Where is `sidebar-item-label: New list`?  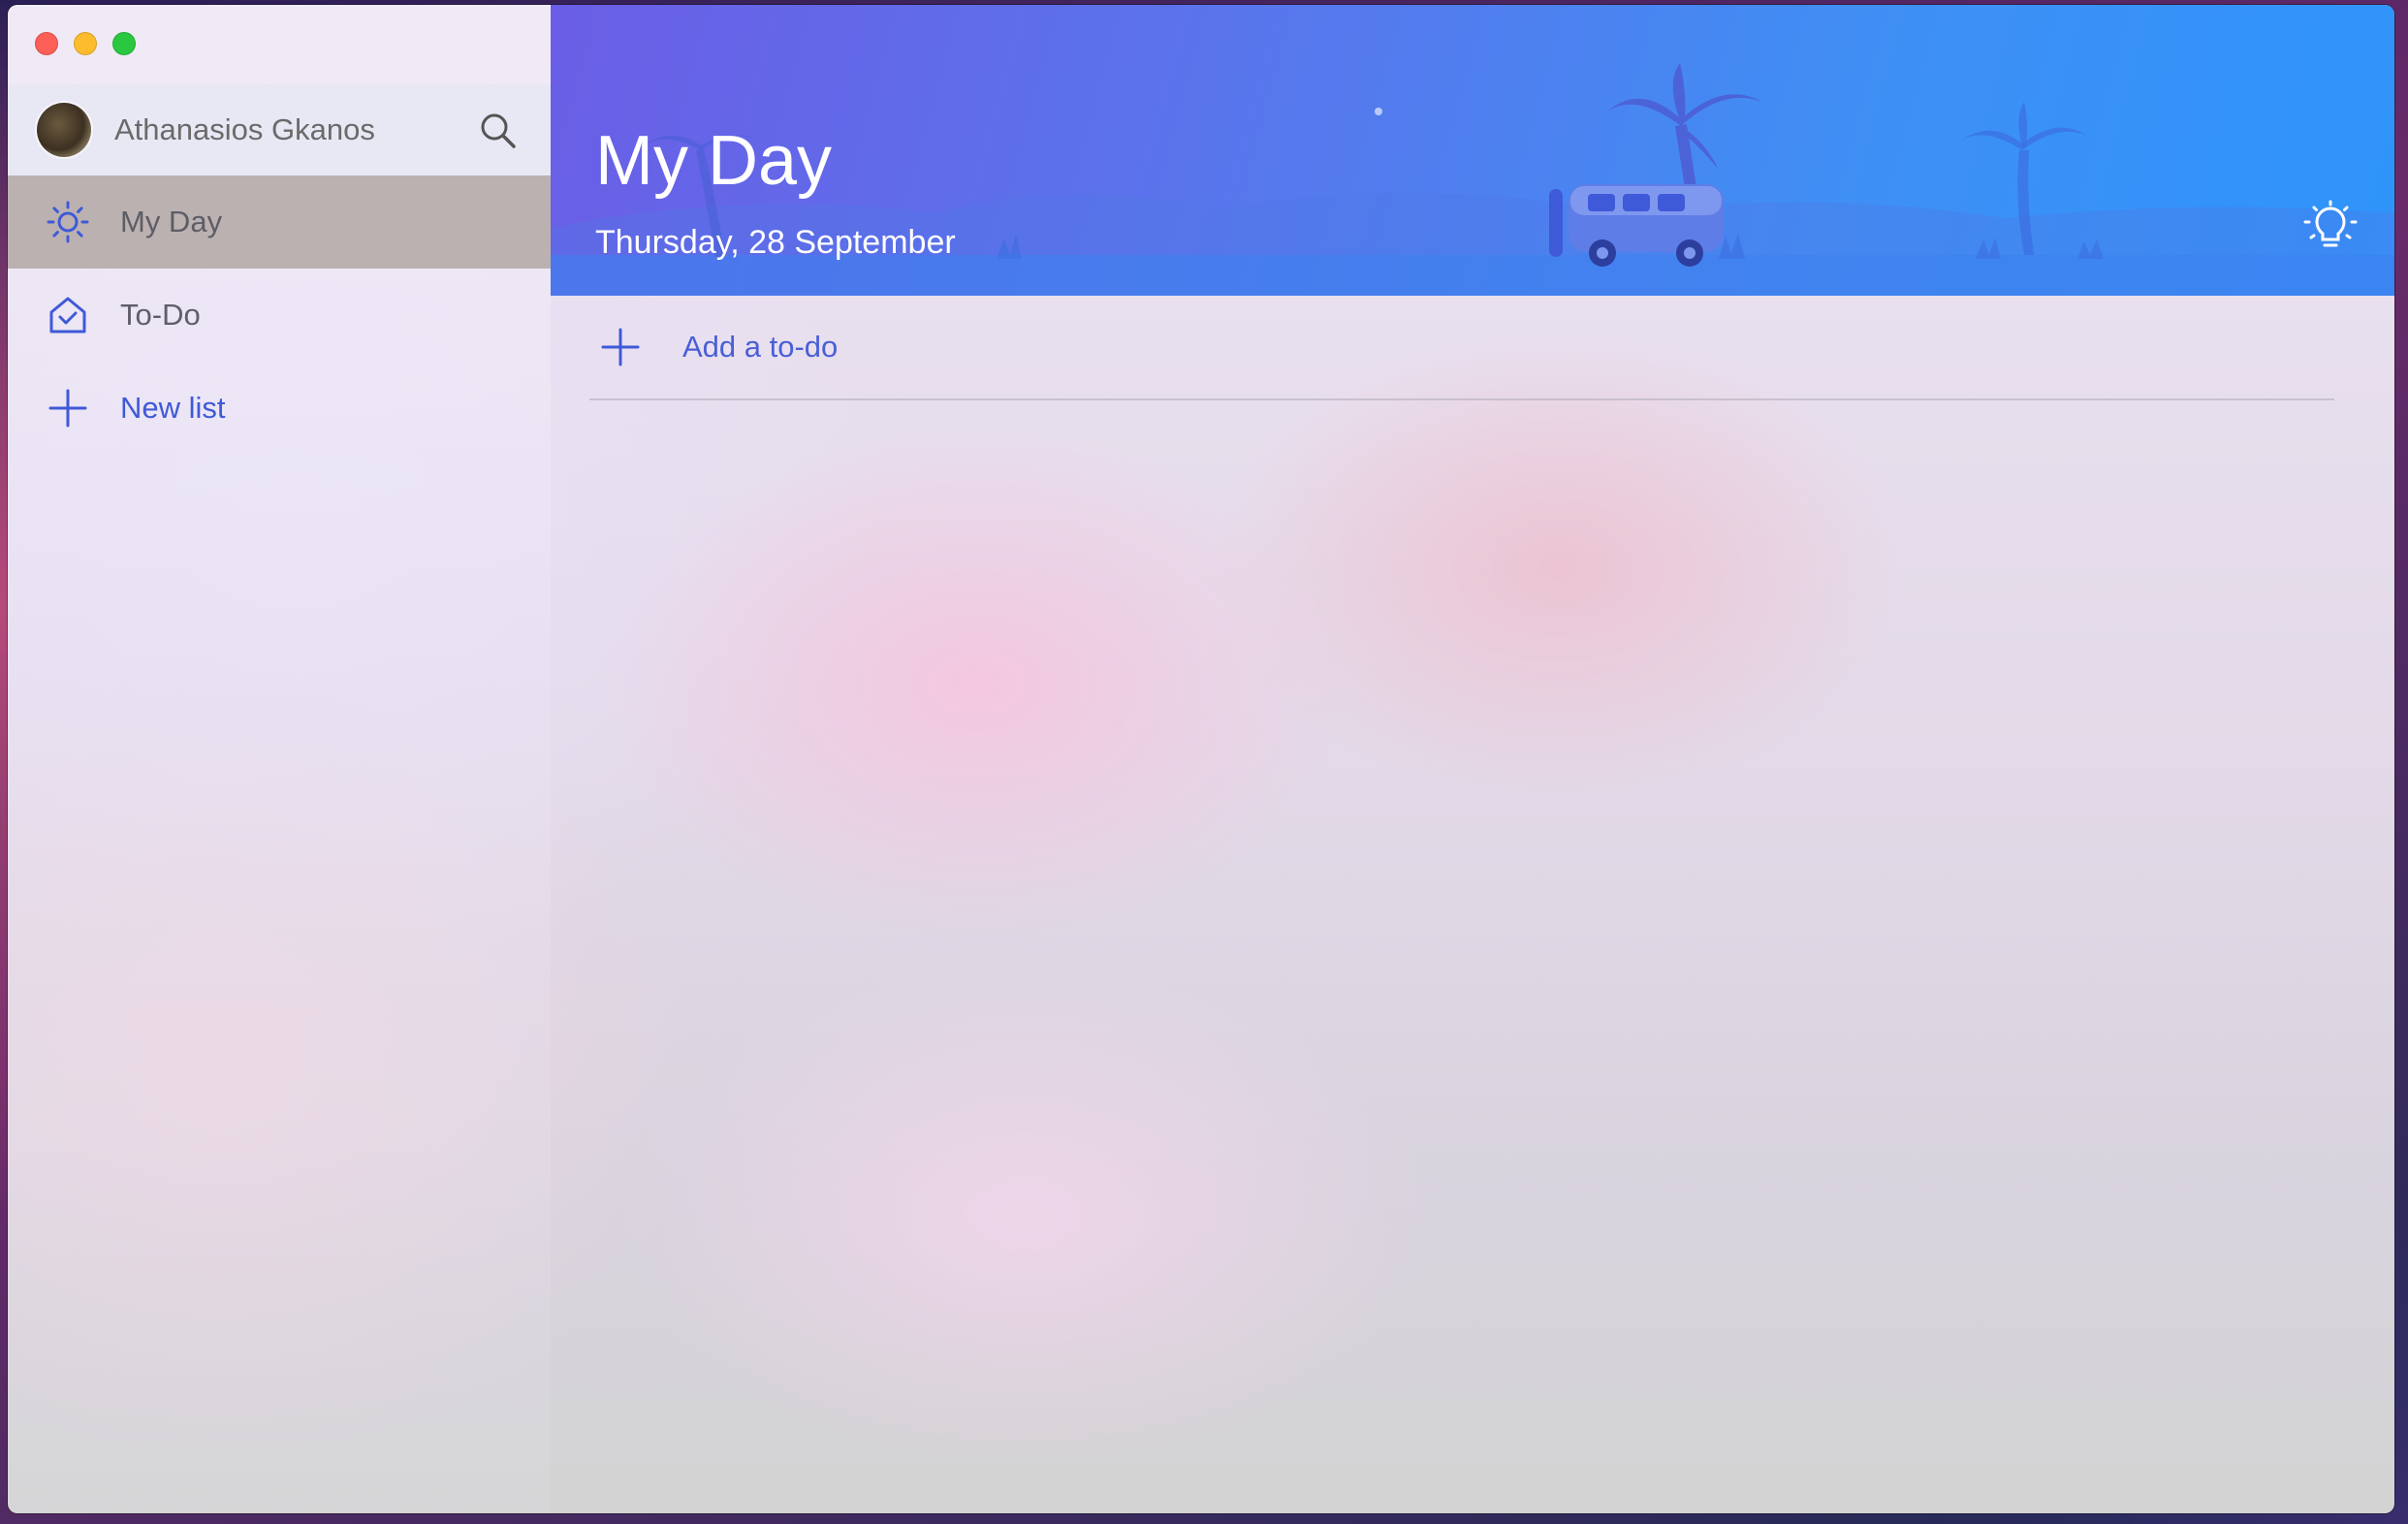
sidebar-item-label: New list is located at coordinates (173, 408).